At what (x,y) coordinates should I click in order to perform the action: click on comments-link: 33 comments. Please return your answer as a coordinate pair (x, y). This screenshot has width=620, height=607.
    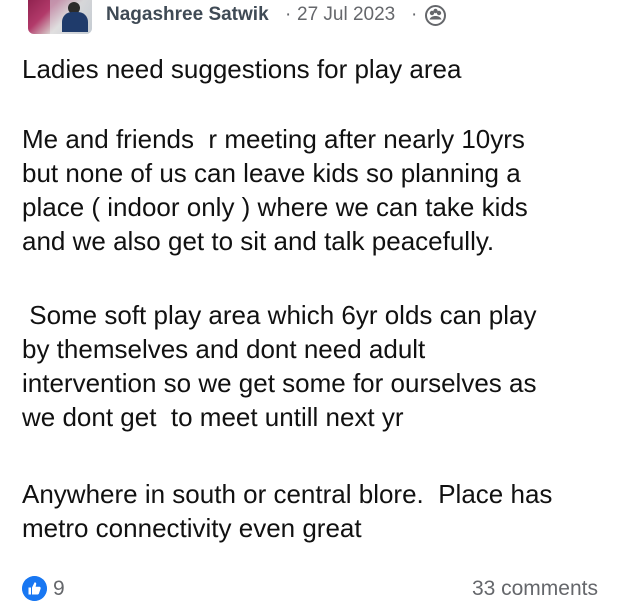
    Looking at the image, I should click on (535, 589).